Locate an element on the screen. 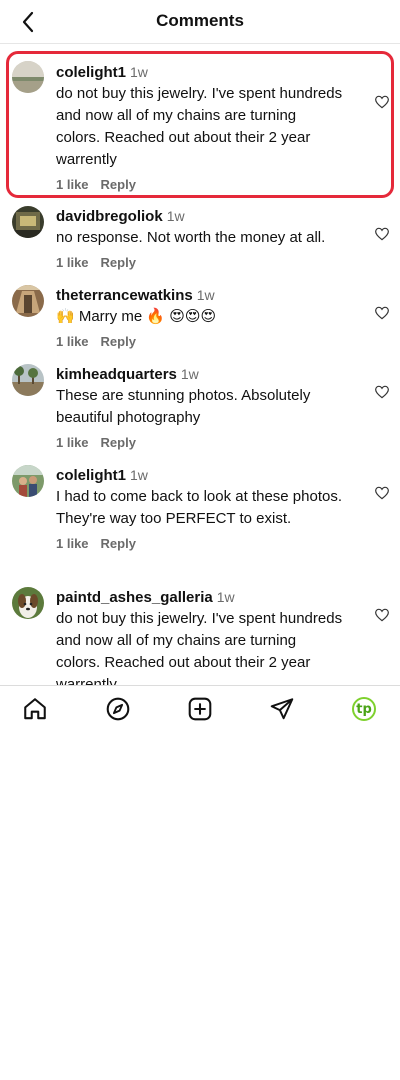 The image size is (400, 1080). direct-message-icon is located at coordinates (282, 709).